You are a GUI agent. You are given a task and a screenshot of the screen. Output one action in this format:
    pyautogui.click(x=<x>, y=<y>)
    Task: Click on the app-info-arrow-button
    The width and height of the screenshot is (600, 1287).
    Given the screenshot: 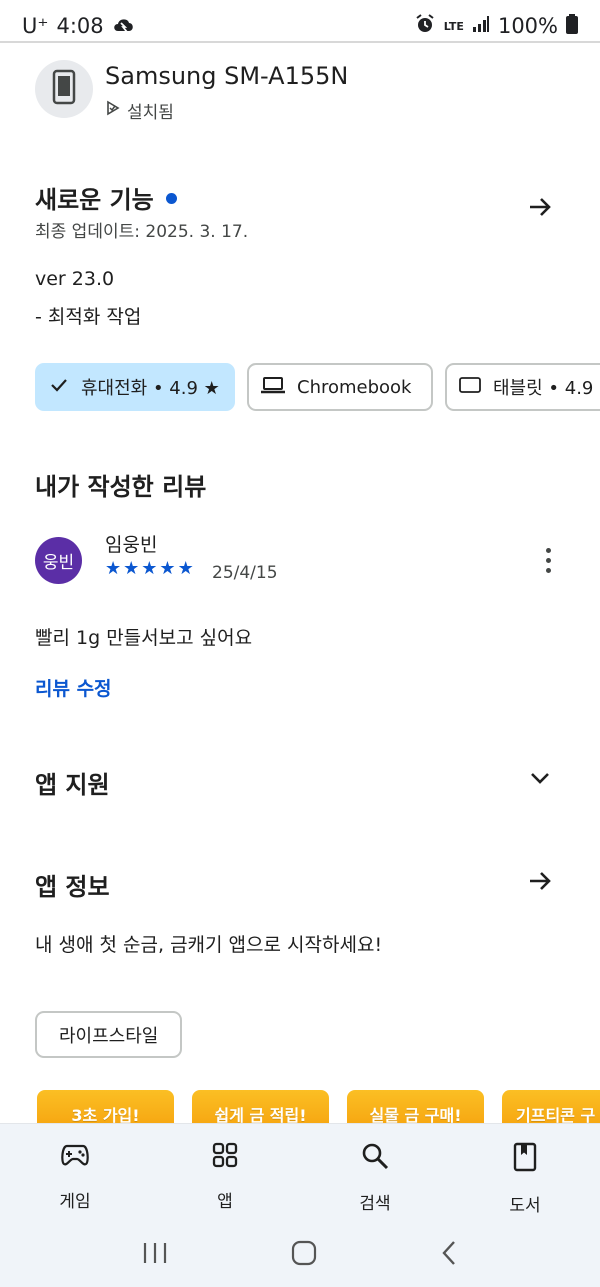 What is the action you would take?
    pyautogui.click(x=540, y=883)
    